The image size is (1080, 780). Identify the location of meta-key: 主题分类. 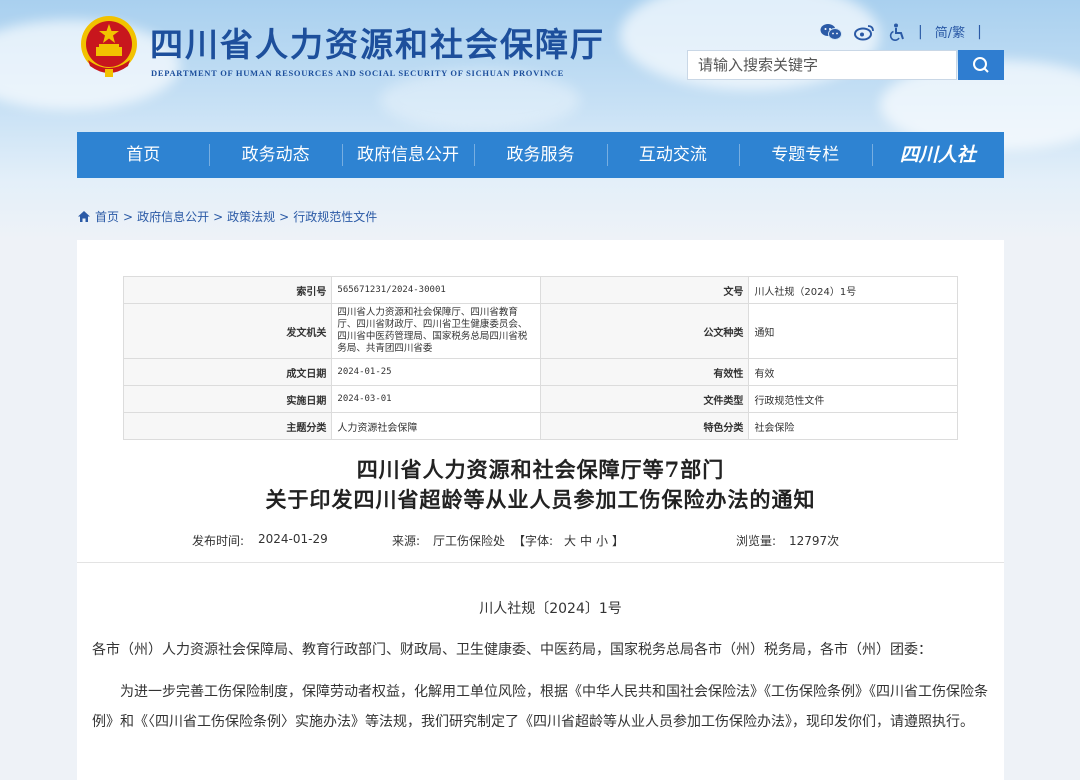
(227, 426).